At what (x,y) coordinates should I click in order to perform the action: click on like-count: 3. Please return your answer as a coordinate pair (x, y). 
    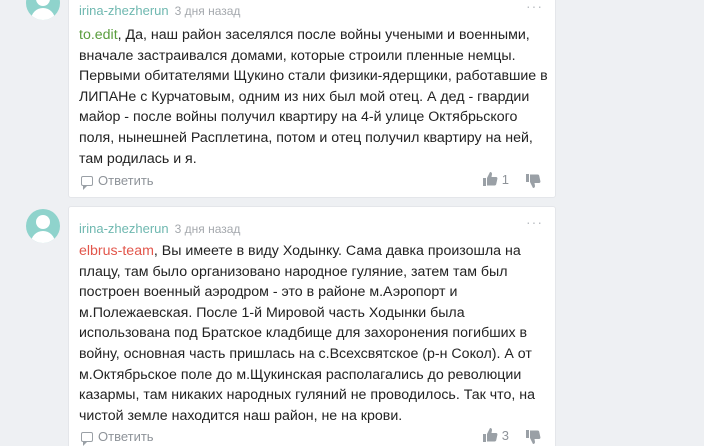
    Looking at the image, I should click on (505, 435).